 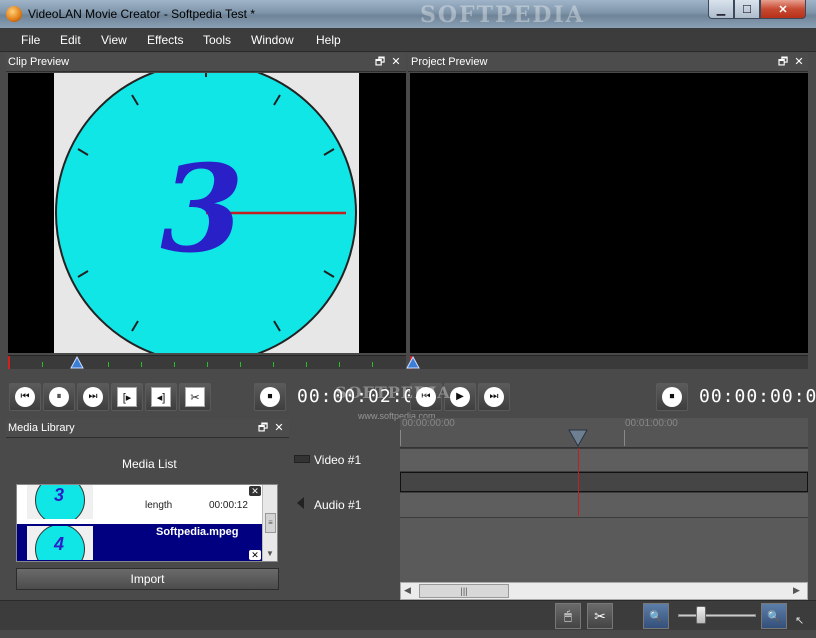 What do you see at coordinates (59, 495) in the screenshot?
I see `media-thumbnail-number: 3` at bounding box center [59, 495].